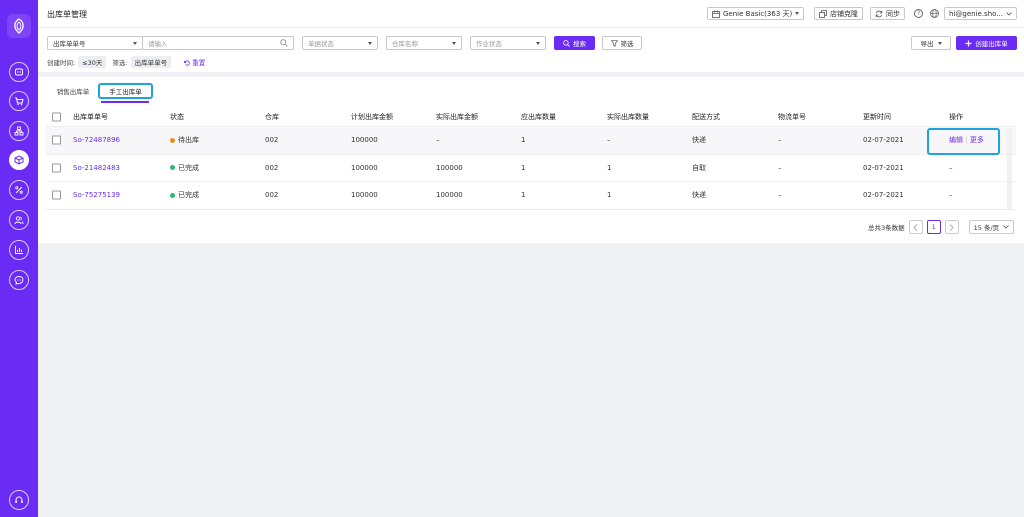 The image size is (1024, 517). I want to click on actions-cell: 编辑 | 更多, so click(966, 140).